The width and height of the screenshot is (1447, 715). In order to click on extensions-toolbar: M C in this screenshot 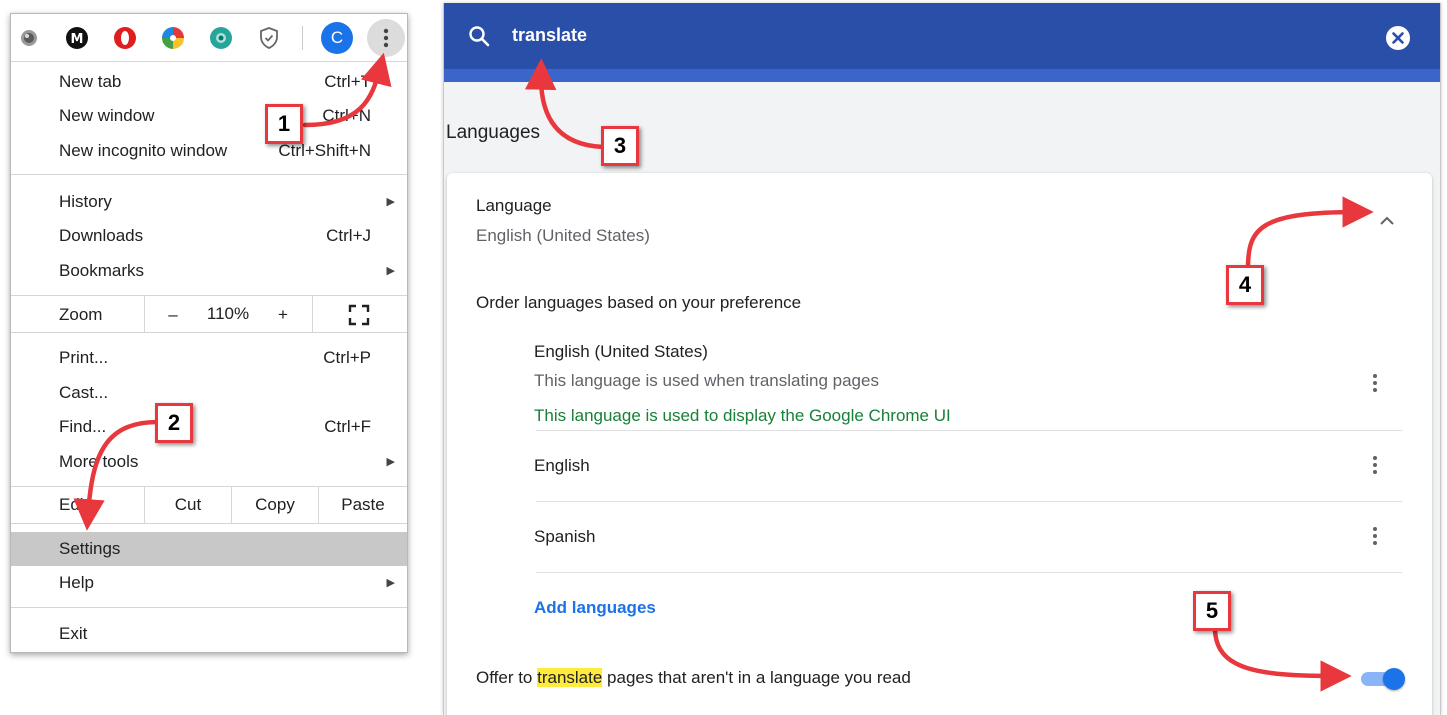, I will do `click(209, 37)`.